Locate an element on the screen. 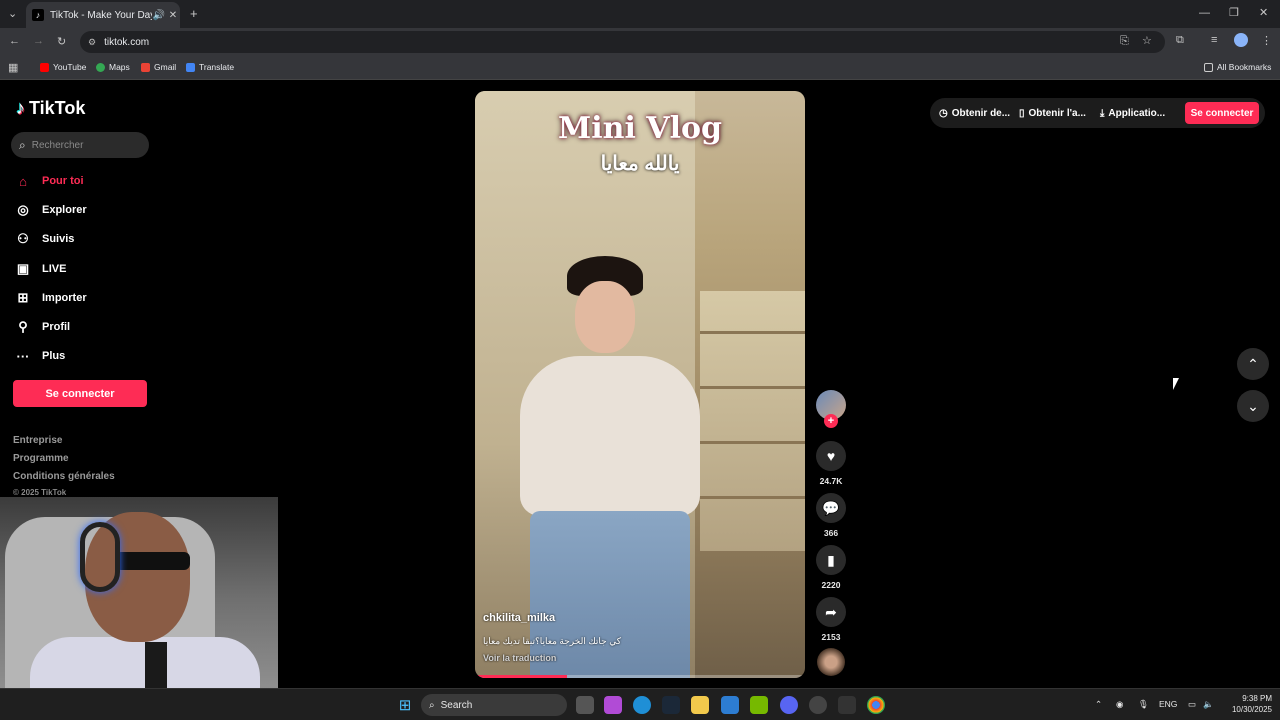 The image size is (1280, 720). taskbar-search: ⌕ Search is located at coordinates (494, 705).